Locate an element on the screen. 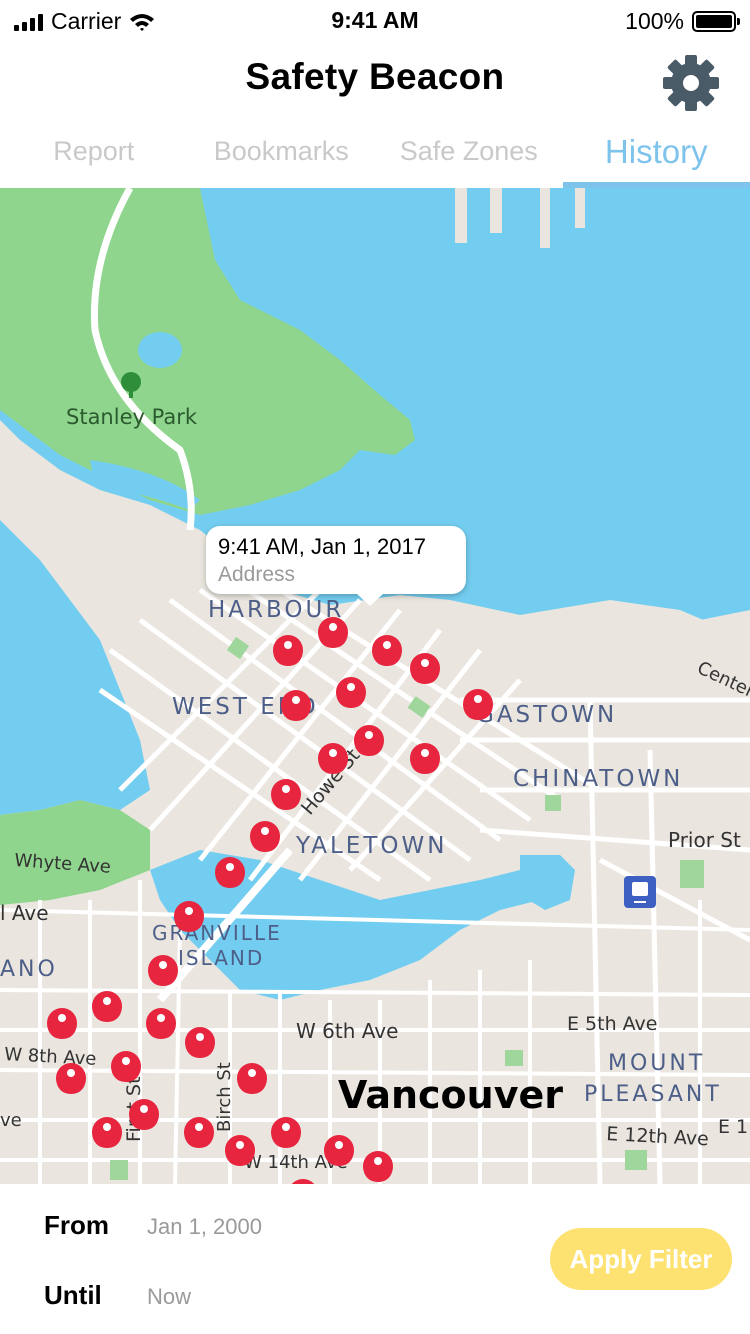 This screenshot has height=1334, width=750. map-label-yaletown: YALETOWN is located at coordinates (371, 846).